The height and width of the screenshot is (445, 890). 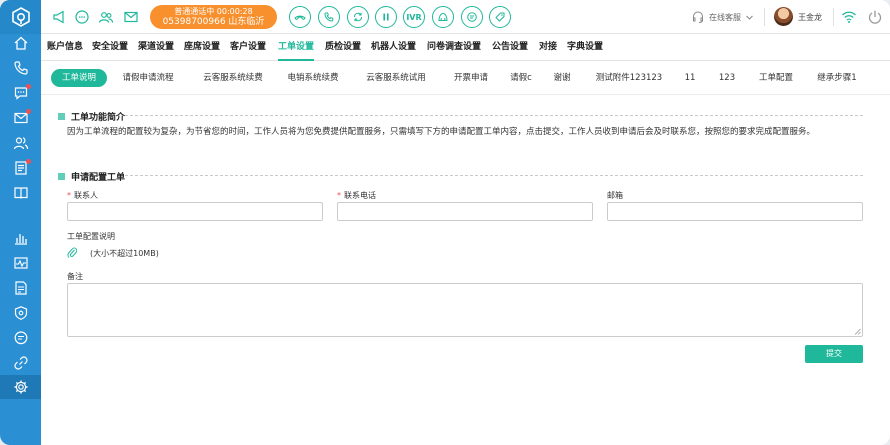 What do you see at coordinates (727, 78) in the screenshot?
I see `subtab-123: 123` at bounding box center [727, 78].